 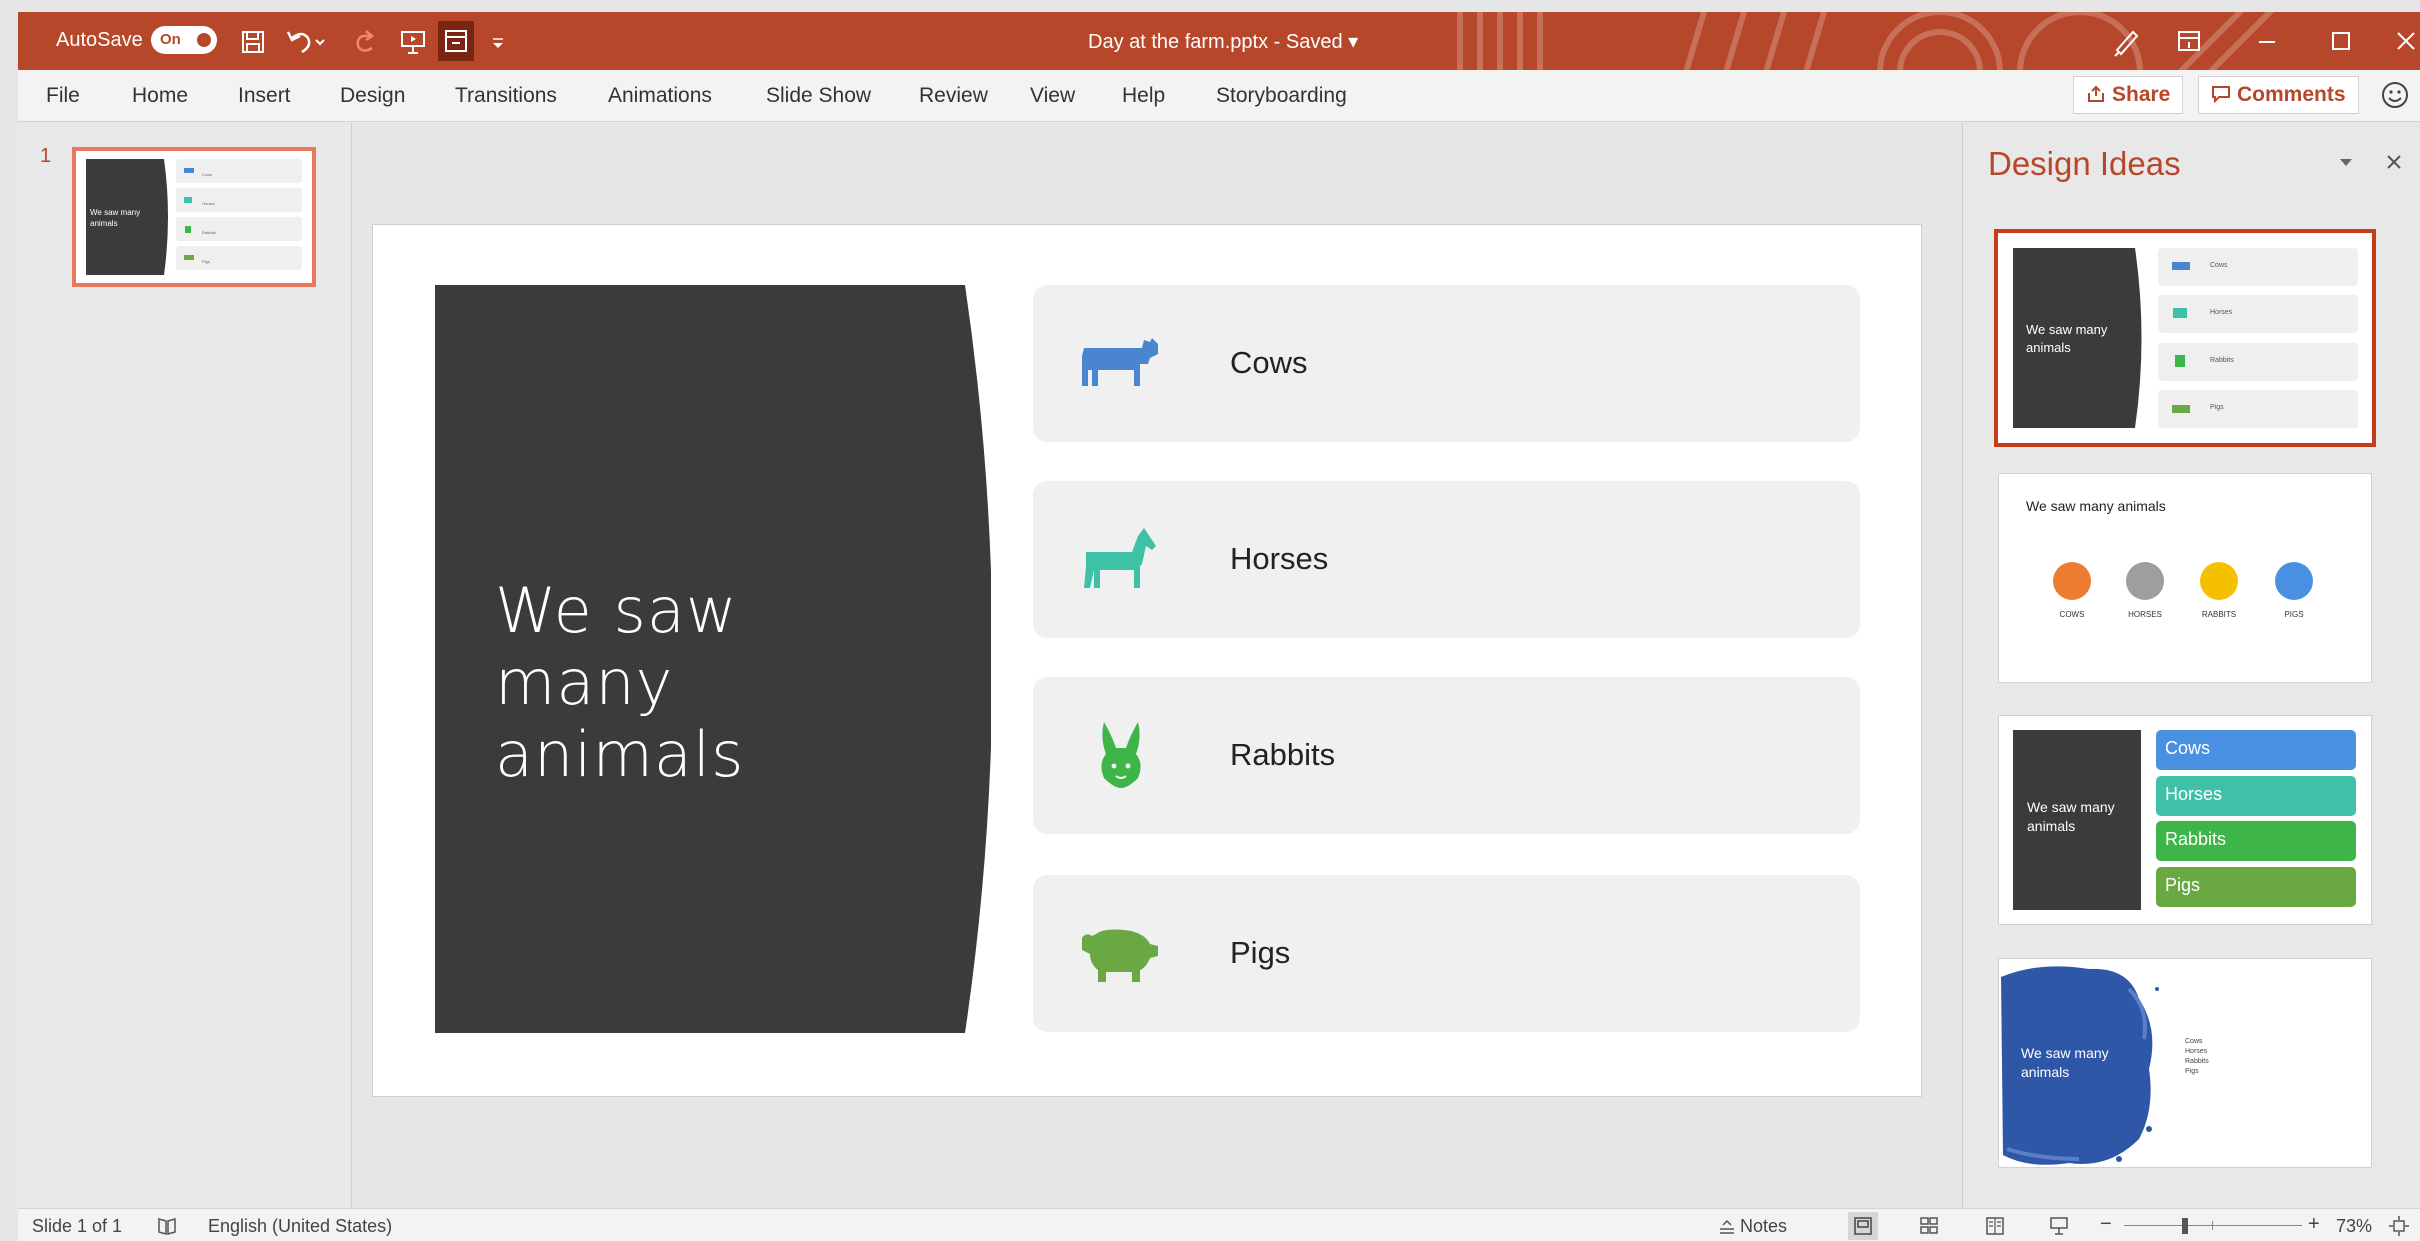 What do you see at coordinates (2219, 581) in the screenshot?
I see `idea-2-rabbit-icon` at bounding box center [2219, 581].